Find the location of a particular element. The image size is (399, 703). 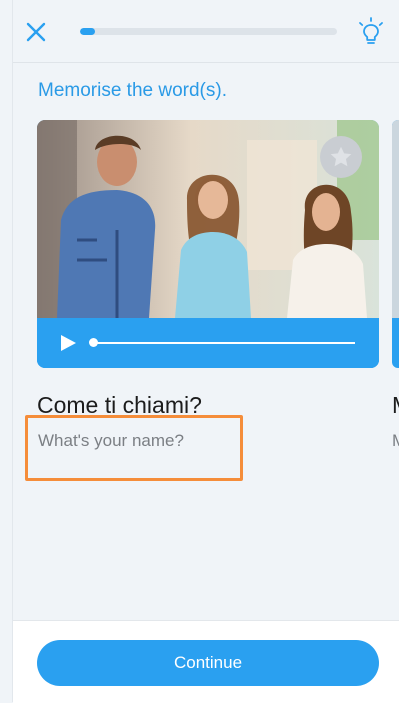

star-icon is located at coordinates (341, 156).